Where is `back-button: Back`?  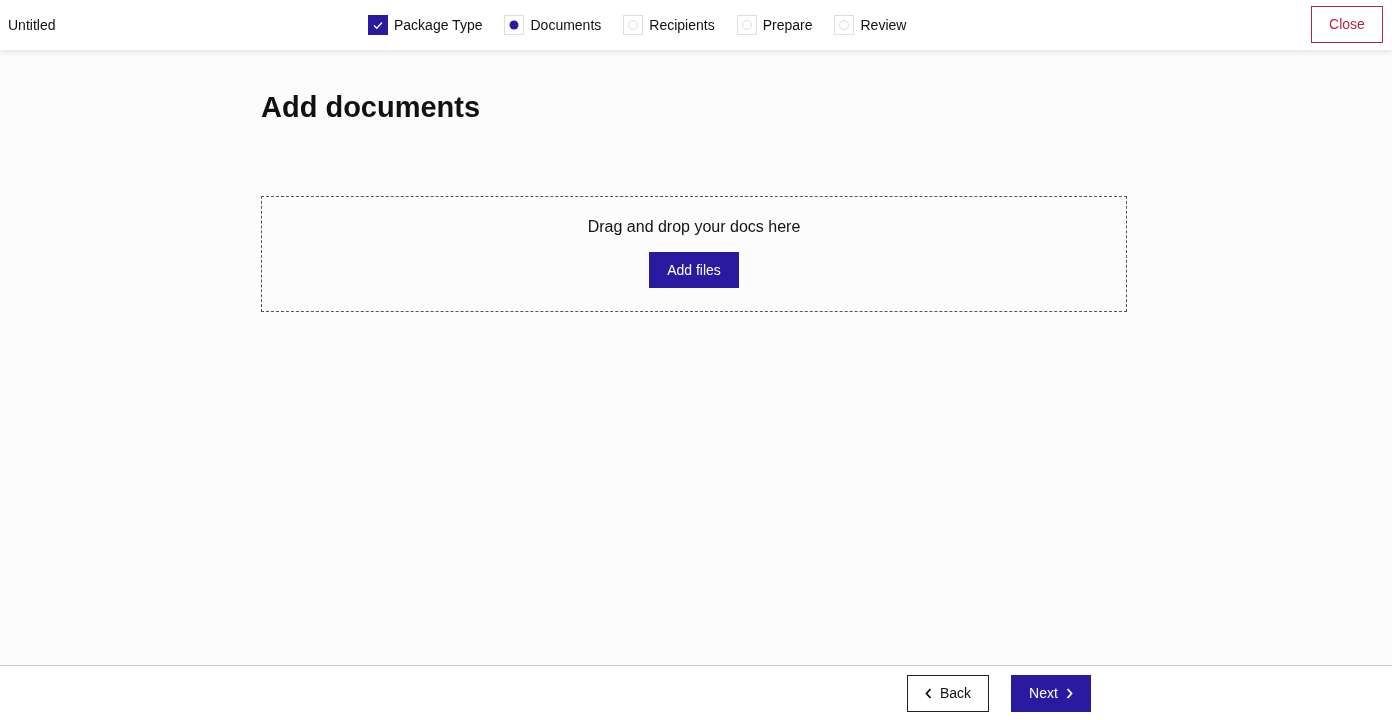
back-button: Back is located at coordinates (948, 693).